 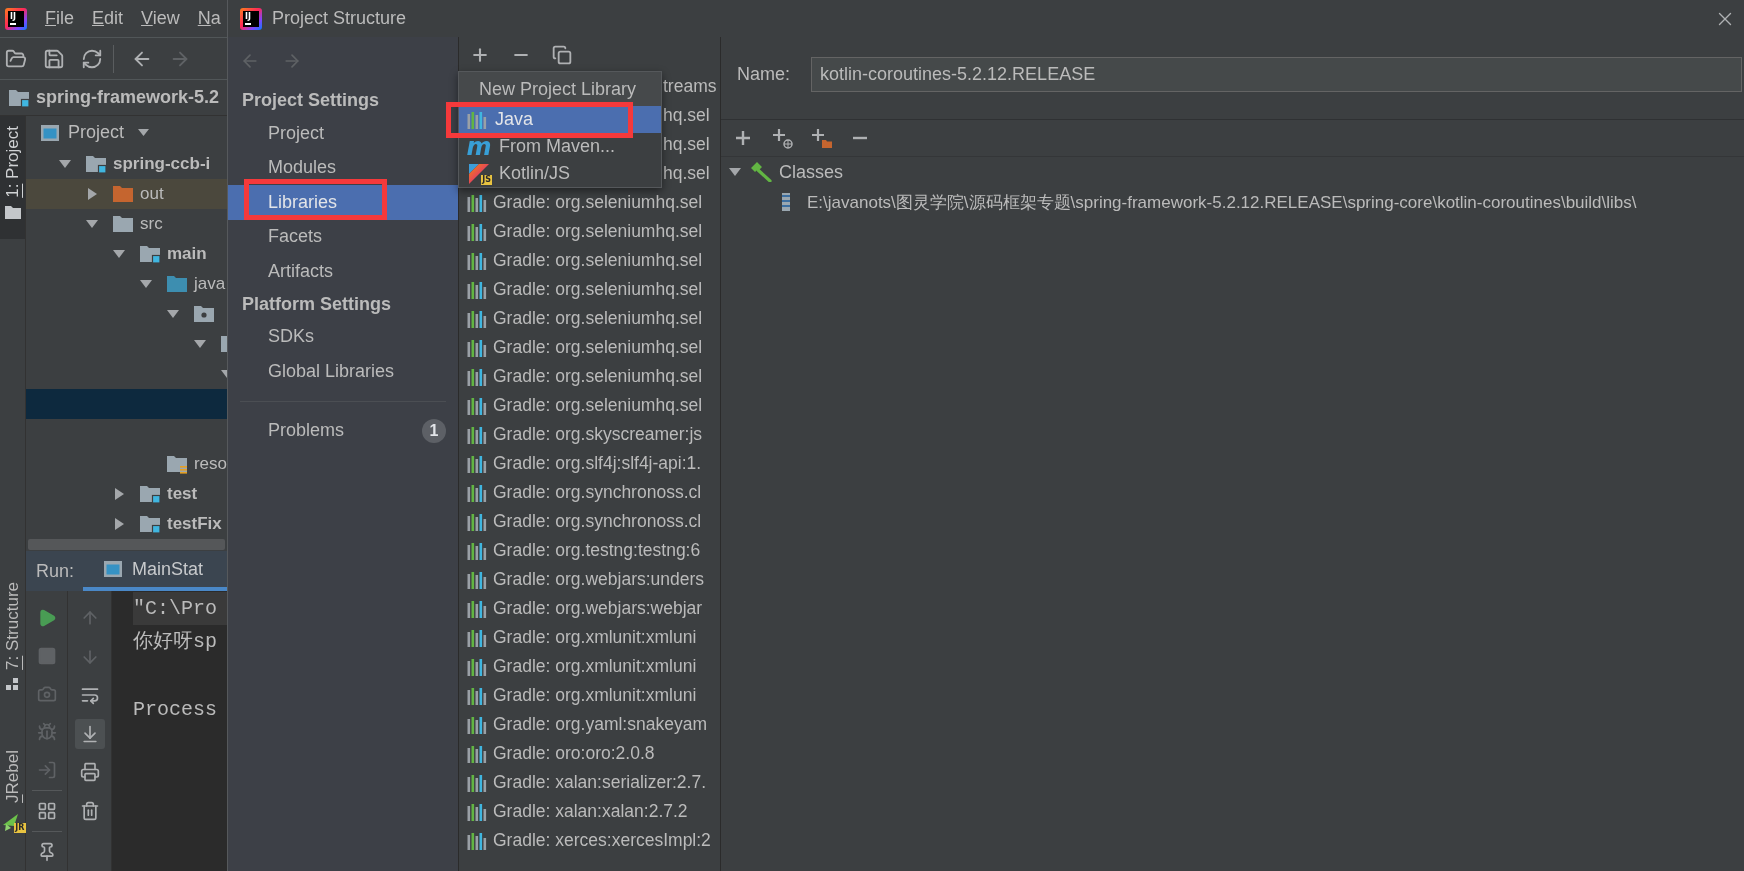 What do you see at coordinates (92, 58) in the screenshot?
I see `refresh-icon` at bounding box center [92, 58].